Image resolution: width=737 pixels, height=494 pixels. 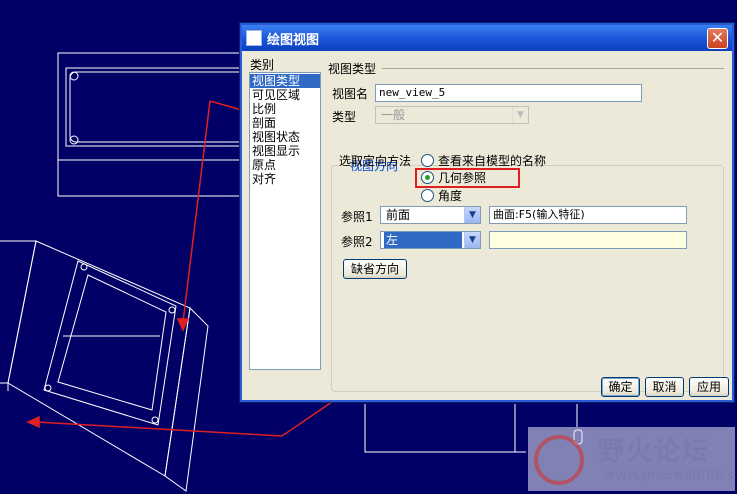 I want to click on ref1-select-value: 前面, so click(x=398, y=215).